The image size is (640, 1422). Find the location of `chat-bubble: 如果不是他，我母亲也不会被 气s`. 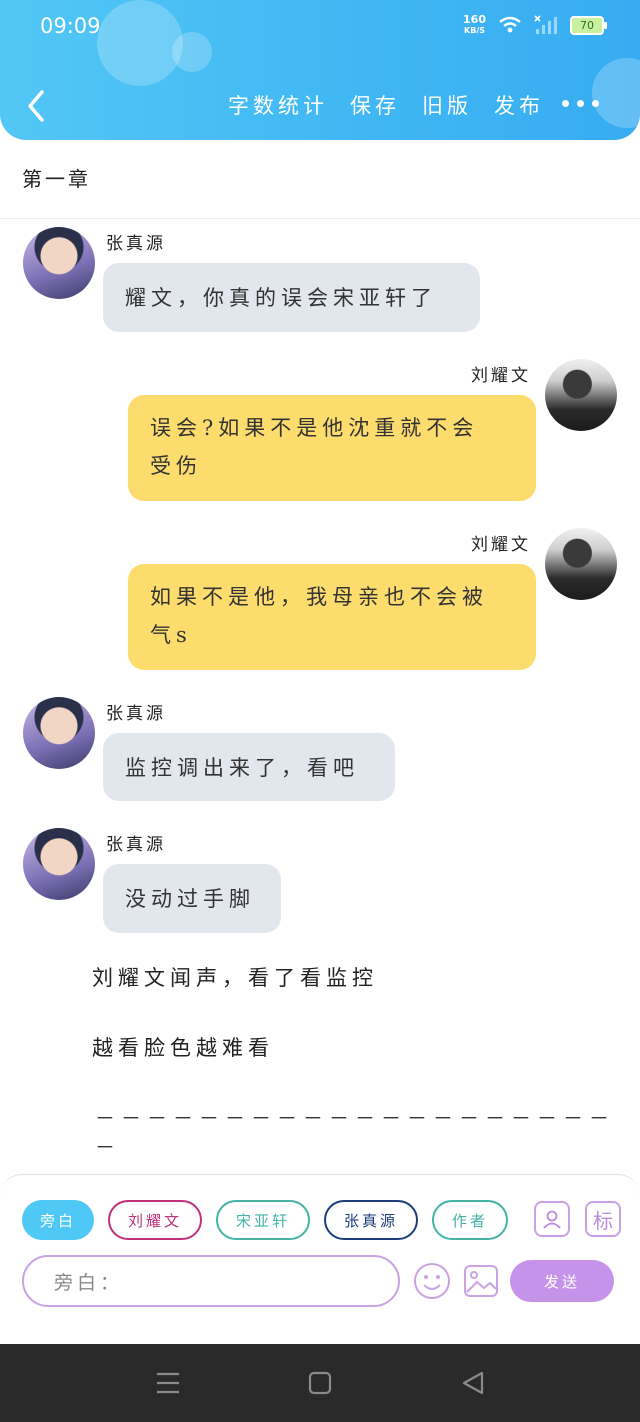

chat-bubble: 如果不是他，我母亲也不会被 气s is located at coordinates (332, 617).